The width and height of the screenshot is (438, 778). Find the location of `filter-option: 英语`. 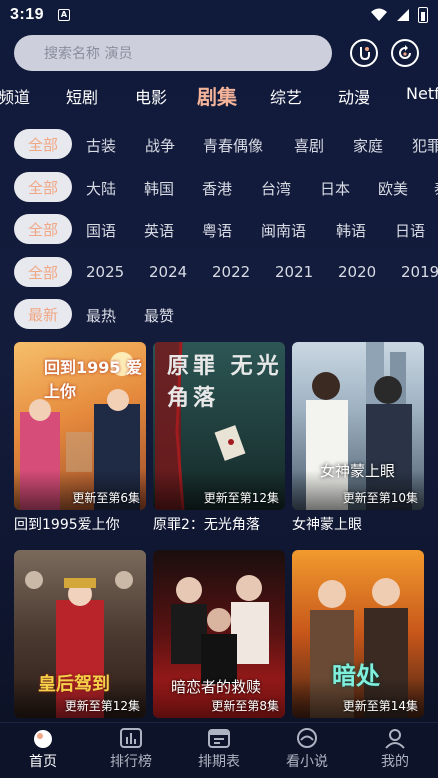

filter-option: 英语 is located at coordinates (159, 230).